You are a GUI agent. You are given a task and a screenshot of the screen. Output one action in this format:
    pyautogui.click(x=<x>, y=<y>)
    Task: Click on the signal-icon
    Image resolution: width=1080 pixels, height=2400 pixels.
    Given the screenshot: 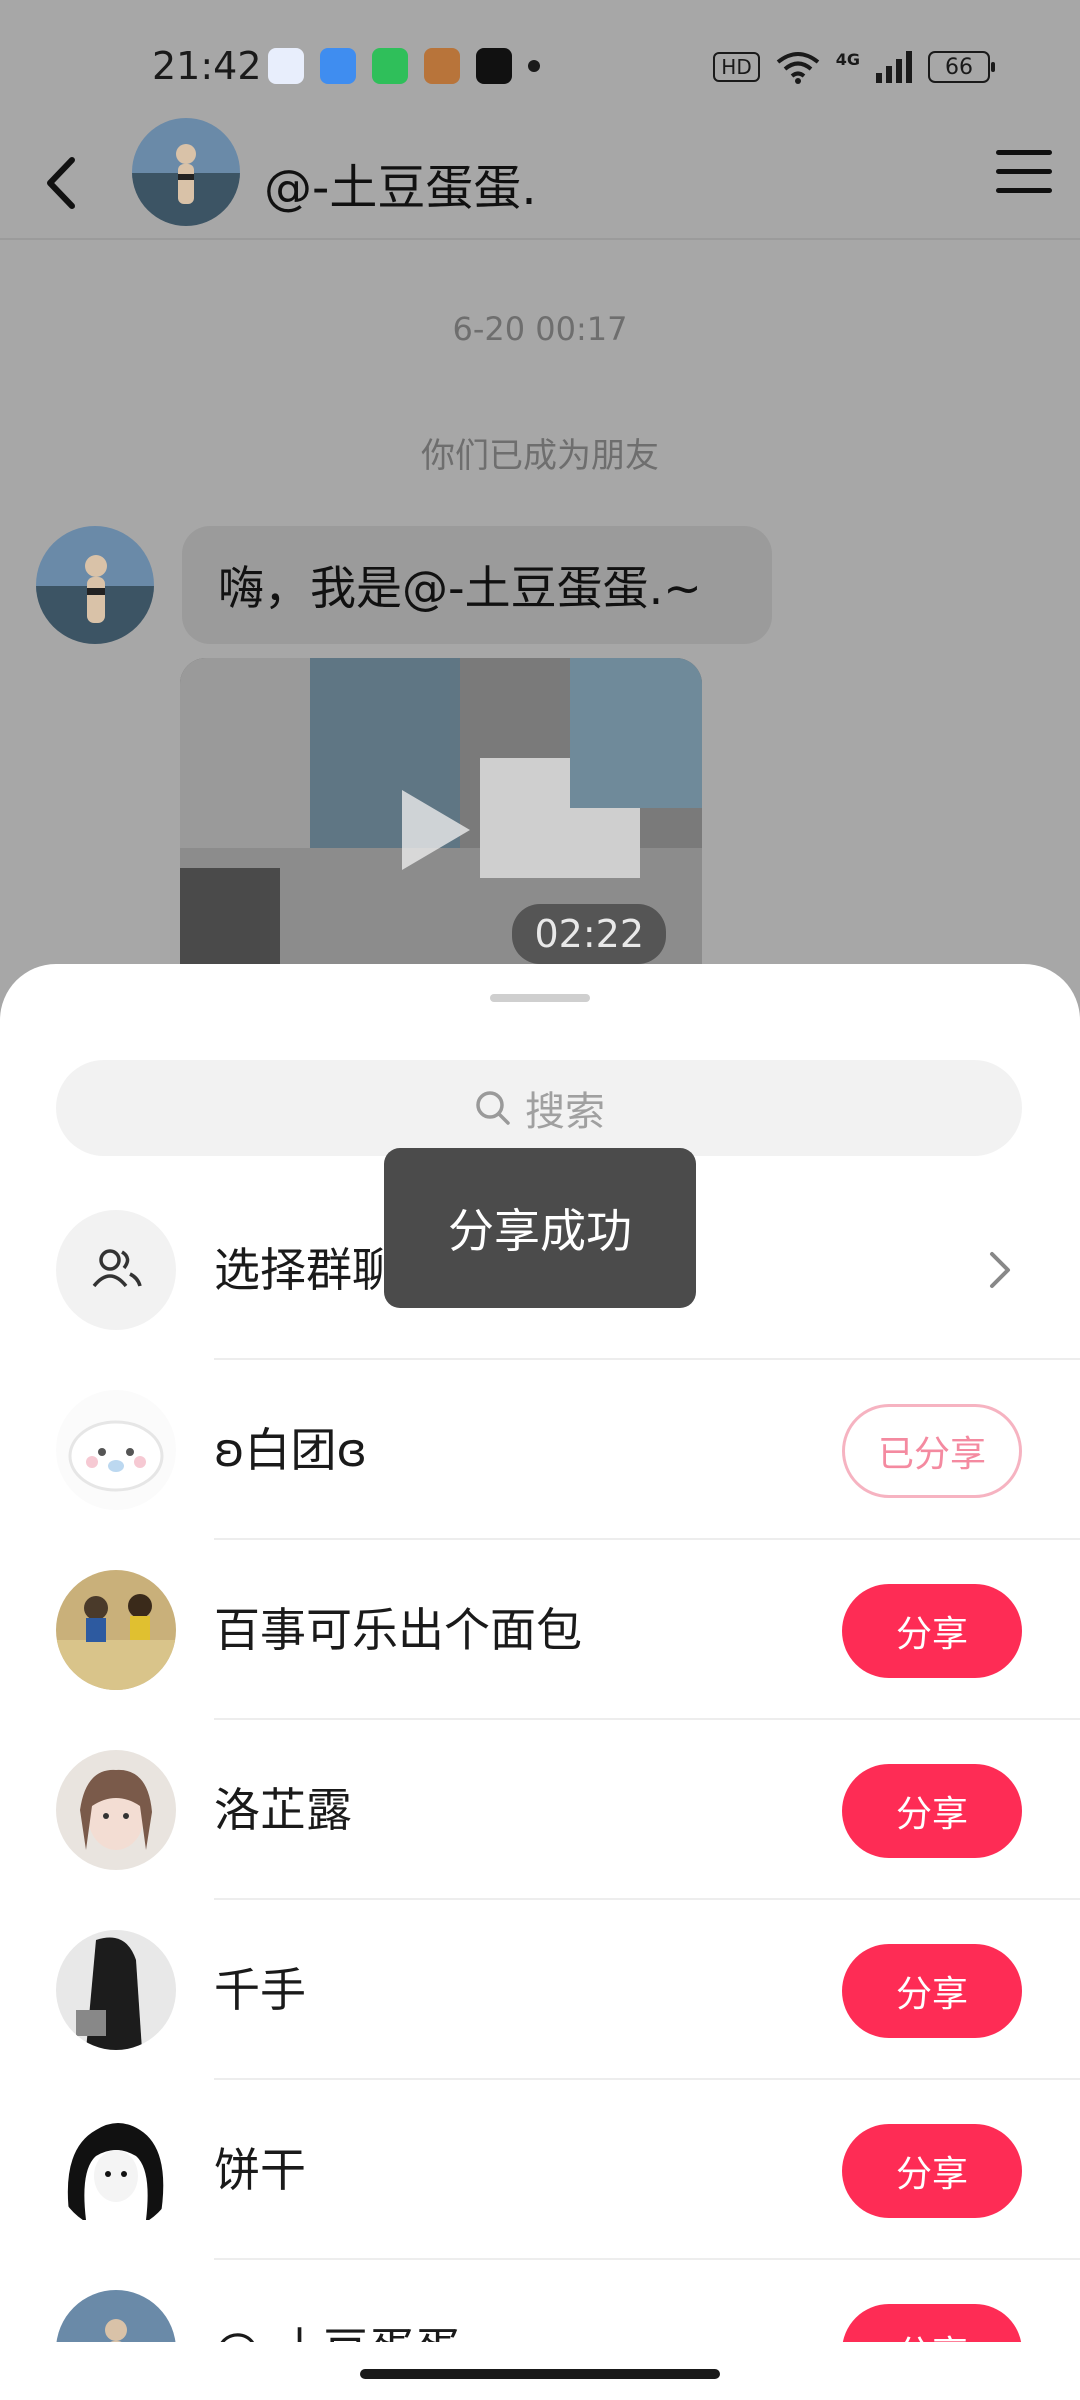 What is the action you would take?
    pyautogui.click(x=894, y=67)
    